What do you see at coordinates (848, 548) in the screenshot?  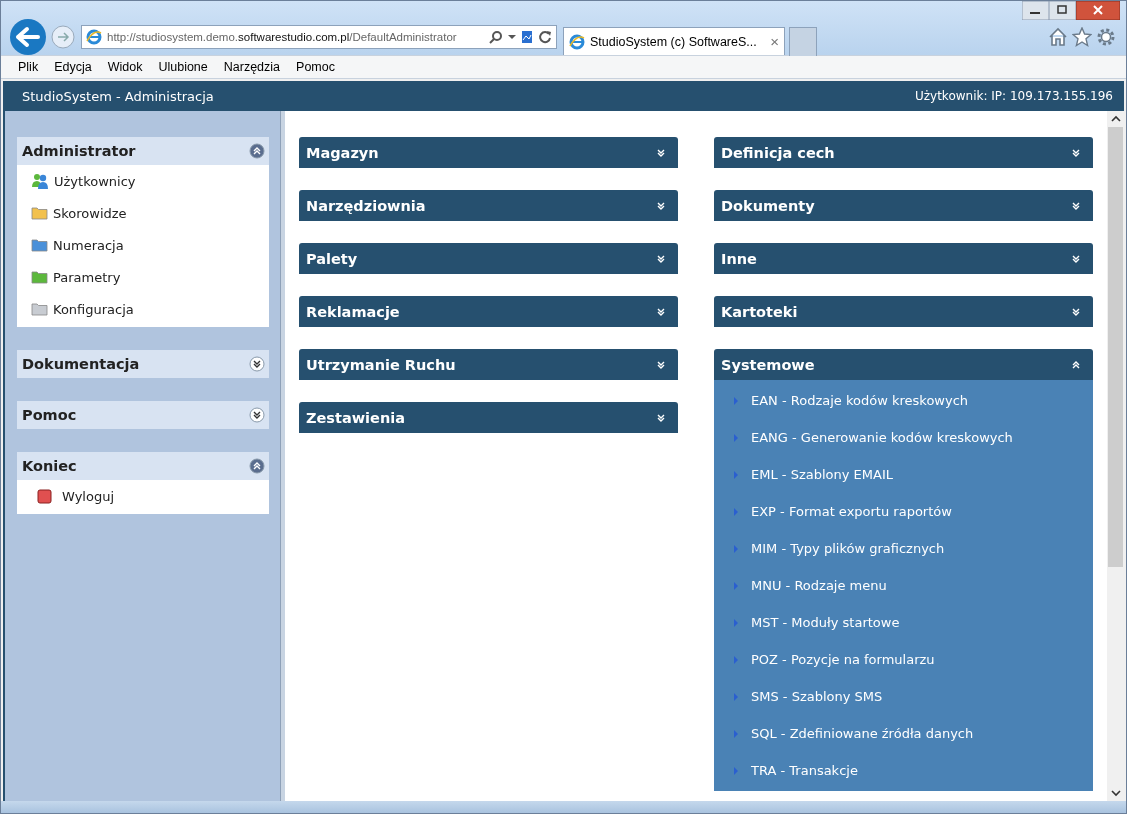 I see `panel-link: MIM - Typy plików graficznych` at bounding box center [848, 548].